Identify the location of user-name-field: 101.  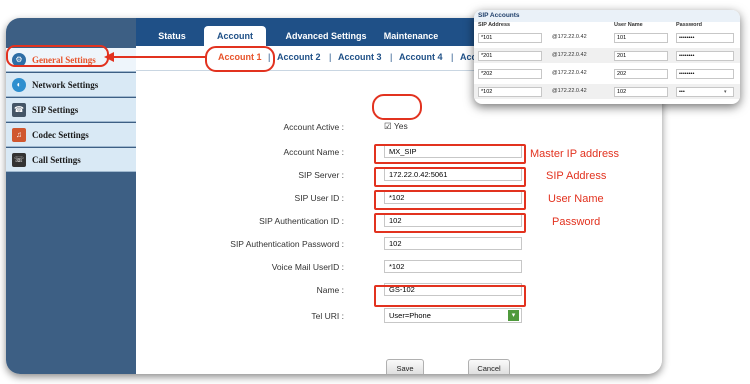
(641, 38).